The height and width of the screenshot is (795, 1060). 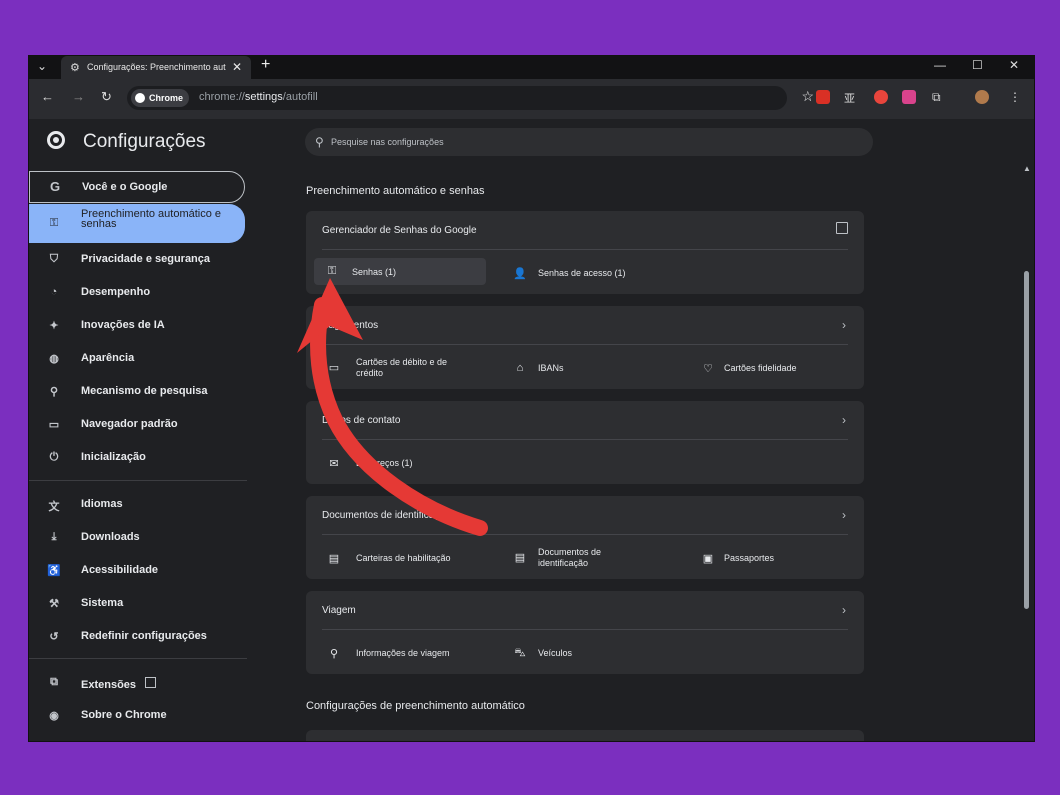 I want to click on card-title: Pagamentos, so click(x=350, y=325).